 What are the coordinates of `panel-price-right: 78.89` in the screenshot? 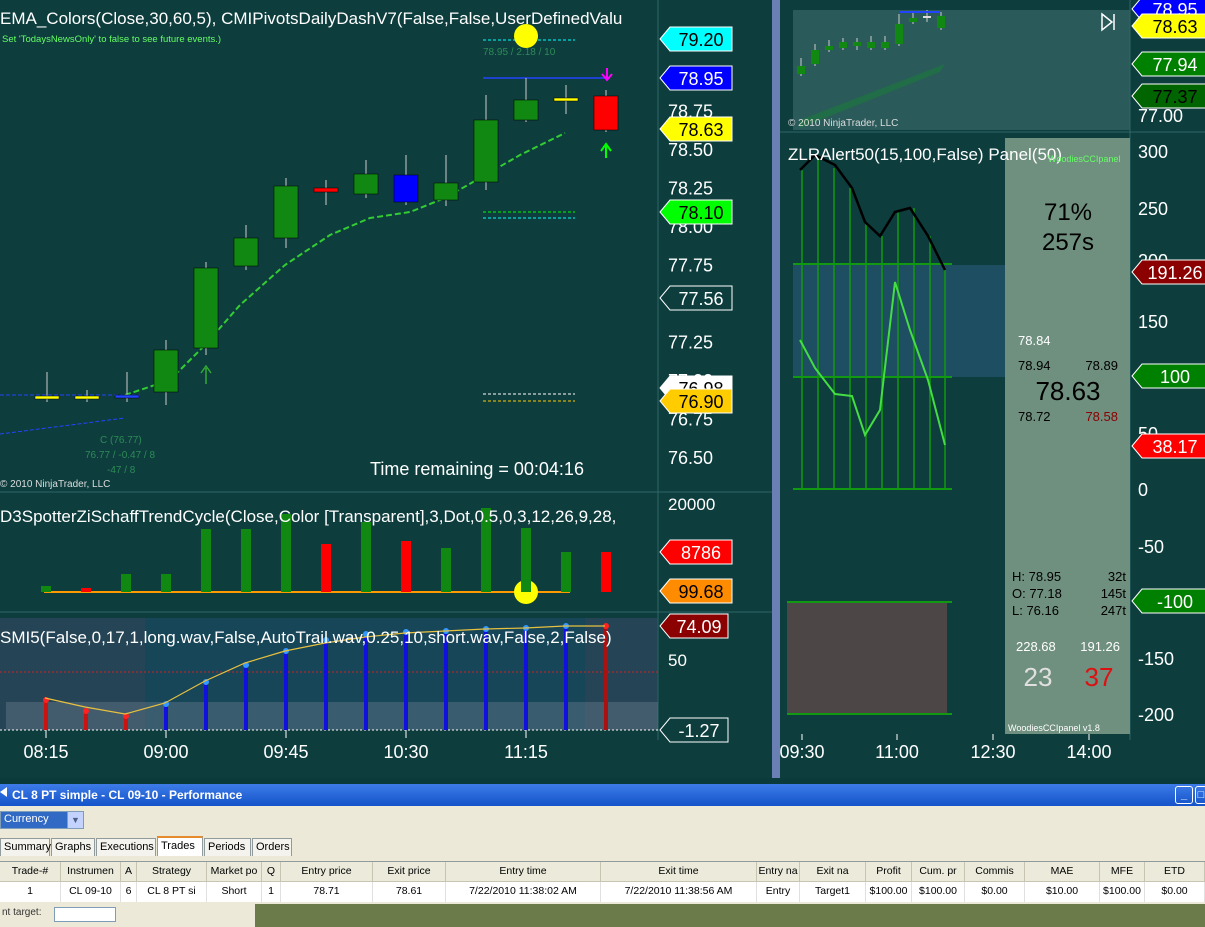 It's located at (1101, 365).